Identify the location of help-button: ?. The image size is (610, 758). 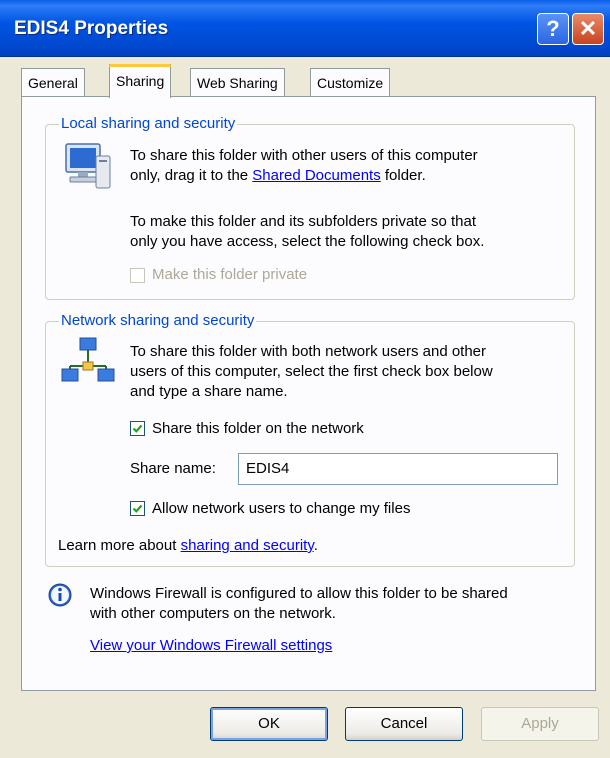
(553, 29).